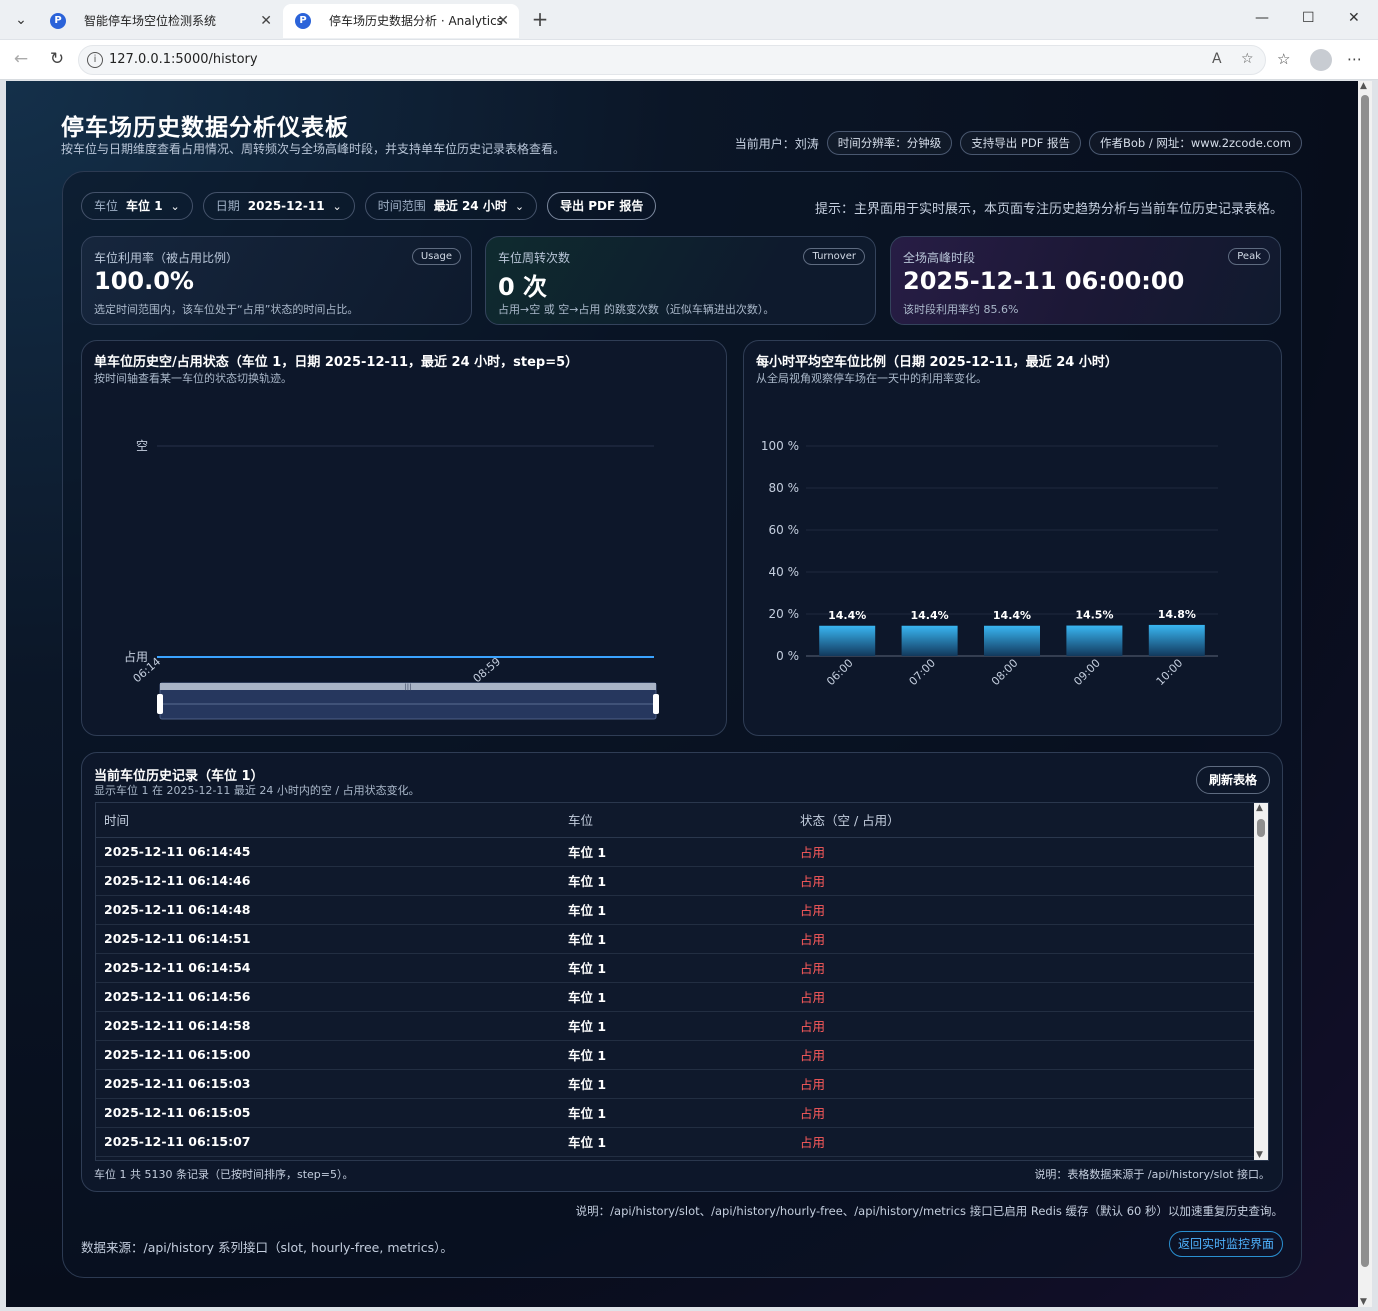 The width and height of the screenshot is (1378, 1311). Describe the element at coordinates (1087, 673) in the screenshot. I see `x-tick-label: 09:00` at that location.